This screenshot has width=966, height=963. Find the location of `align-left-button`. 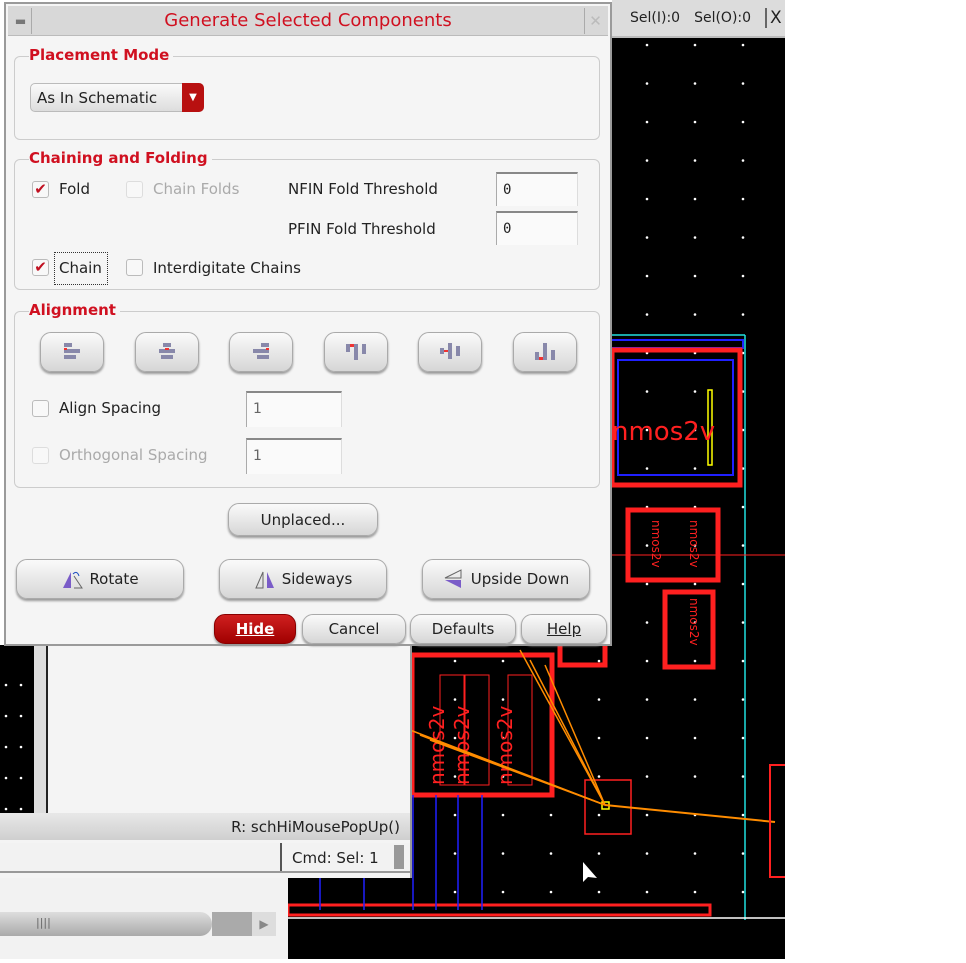

align-left-button is located at coordinates (72, 352).